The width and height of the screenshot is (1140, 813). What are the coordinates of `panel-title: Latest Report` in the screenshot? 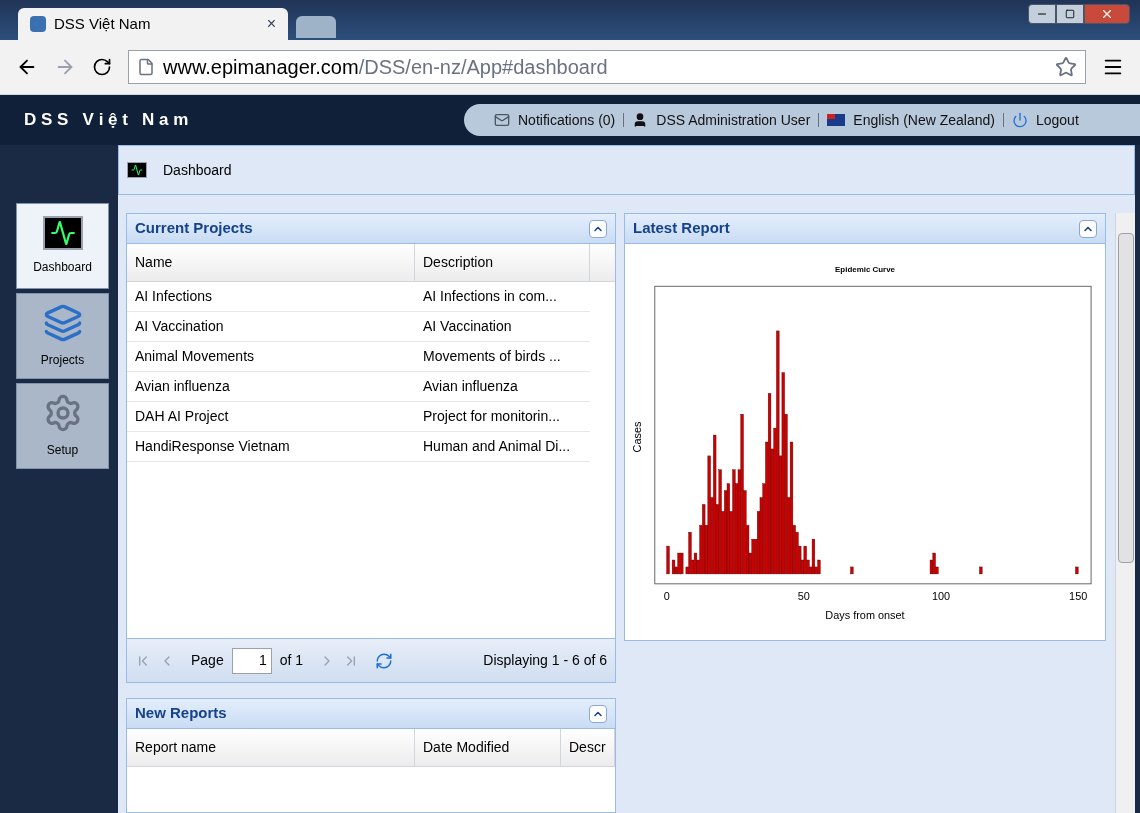 It's located at (681, 228).